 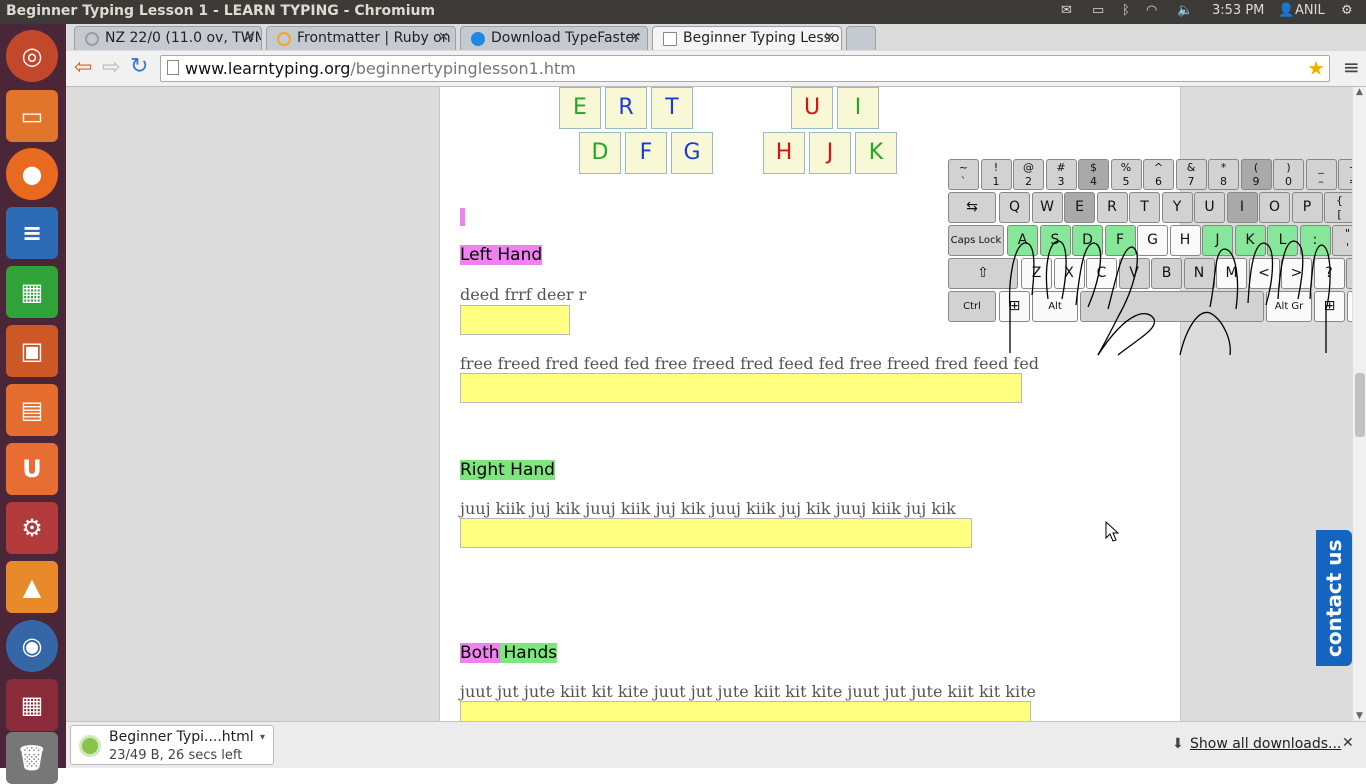 I want to click on letter-key-h: H, so click(x=784, y=153).